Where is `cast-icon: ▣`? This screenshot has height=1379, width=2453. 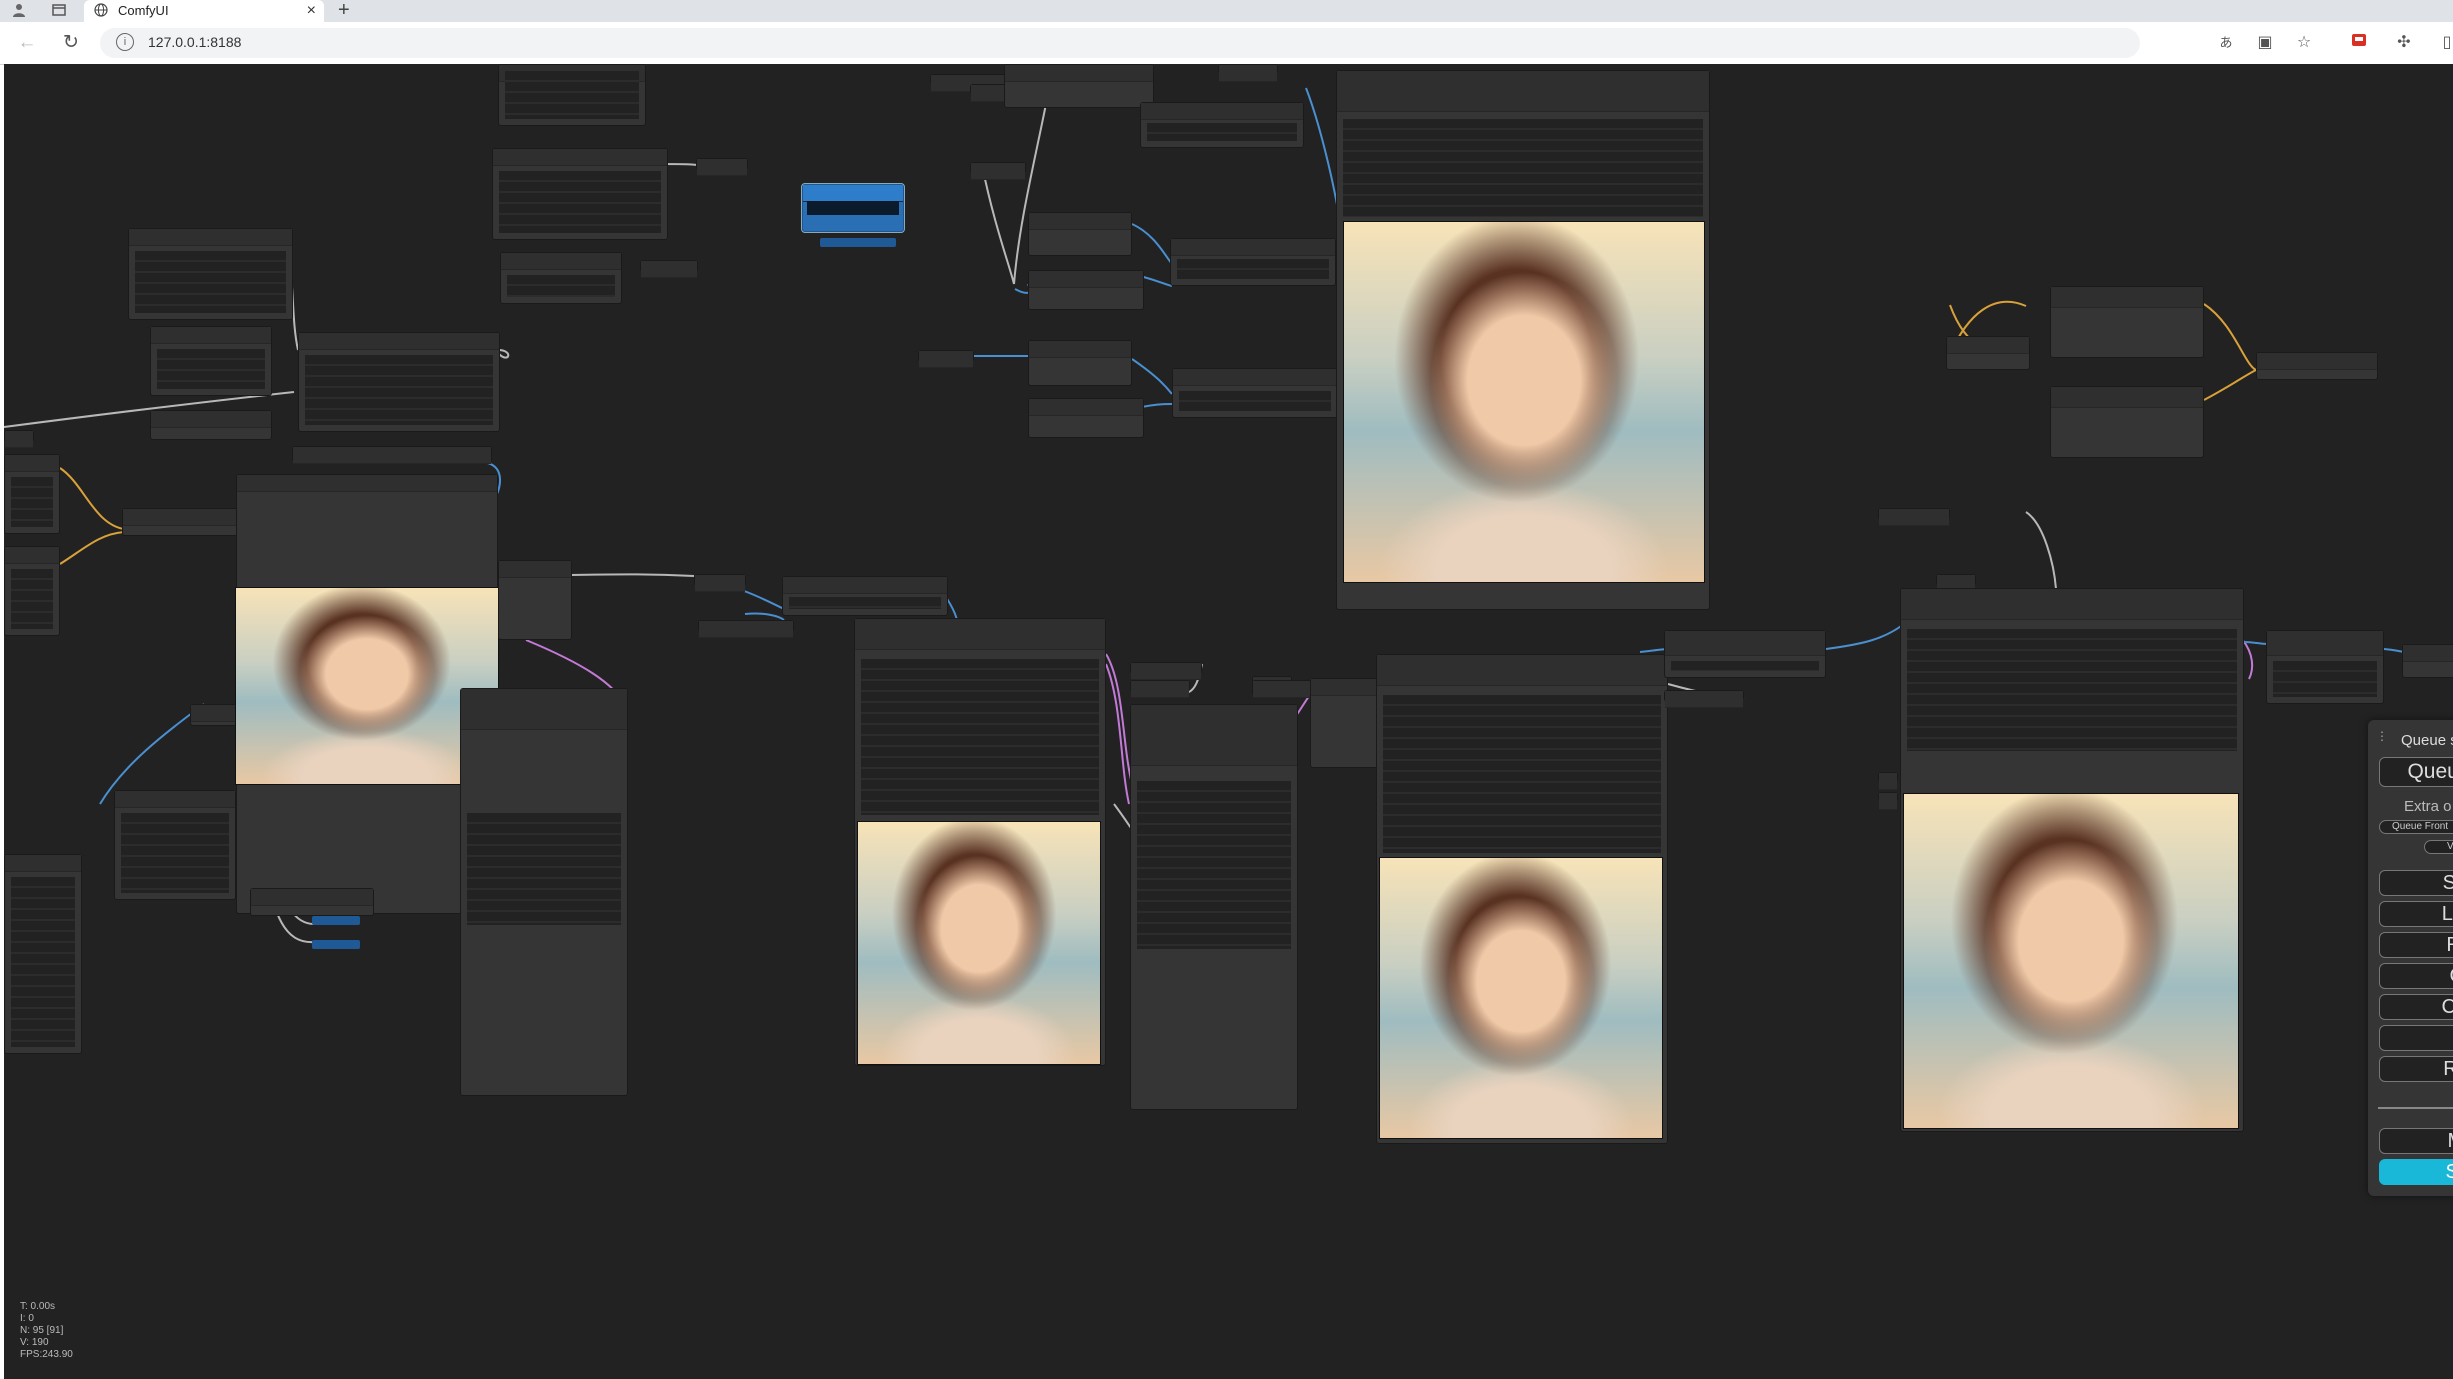 cast-icon: ▣ is located at coordinates (2265, 43).